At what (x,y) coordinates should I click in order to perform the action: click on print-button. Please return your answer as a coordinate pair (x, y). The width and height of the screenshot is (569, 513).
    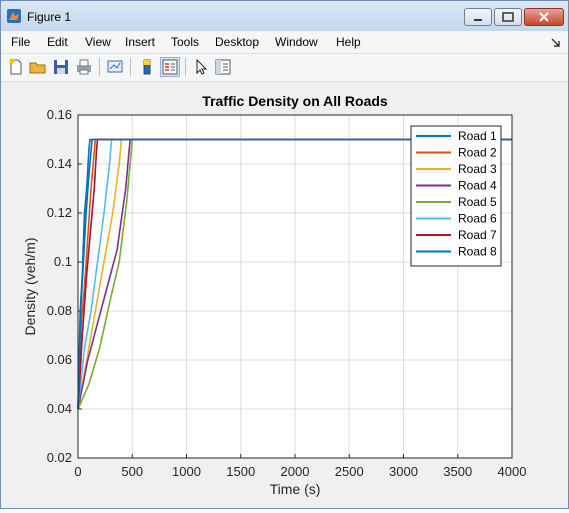
    Looking at the image, I should click on (84, 67).